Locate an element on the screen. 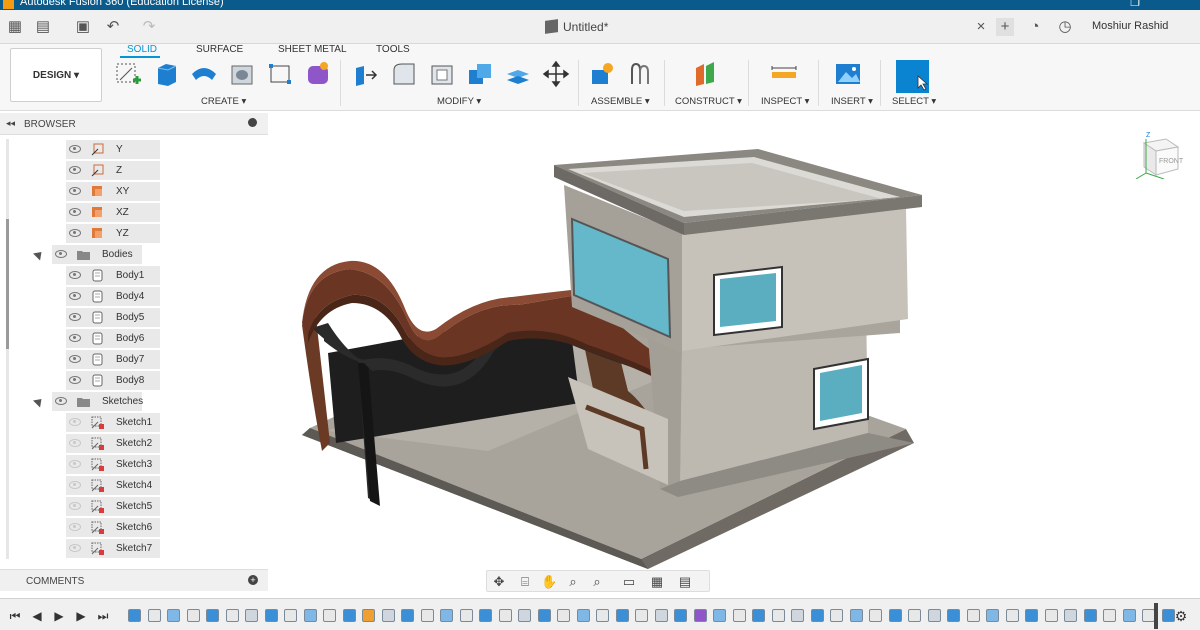 The image size is (1200, 630). new-tab-icon: + is located at coordinates (1005, 27).